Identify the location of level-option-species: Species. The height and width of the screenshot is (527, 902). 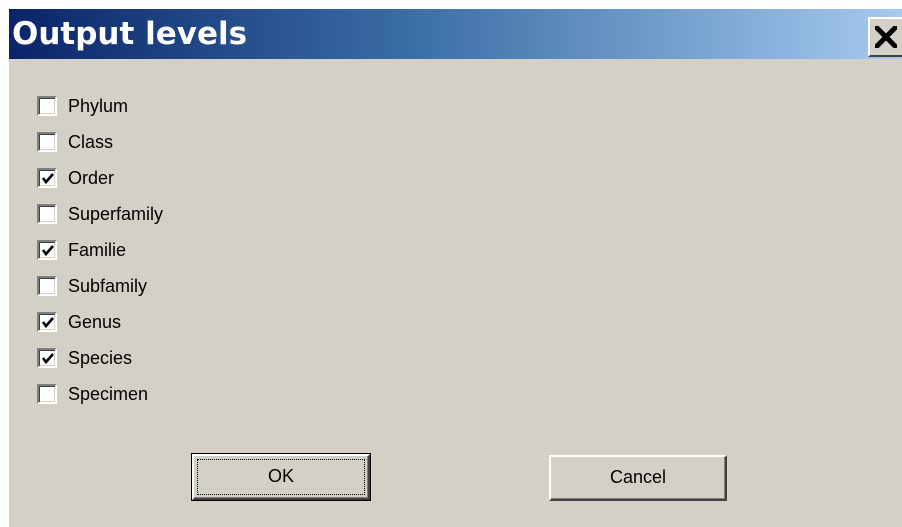
(137, 366).